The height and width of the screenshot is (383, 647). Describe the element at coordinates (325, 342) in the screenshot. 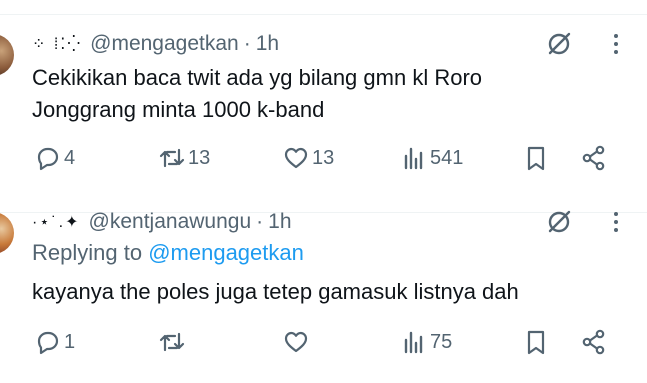

I see `action-bar: 1 75` at that location.